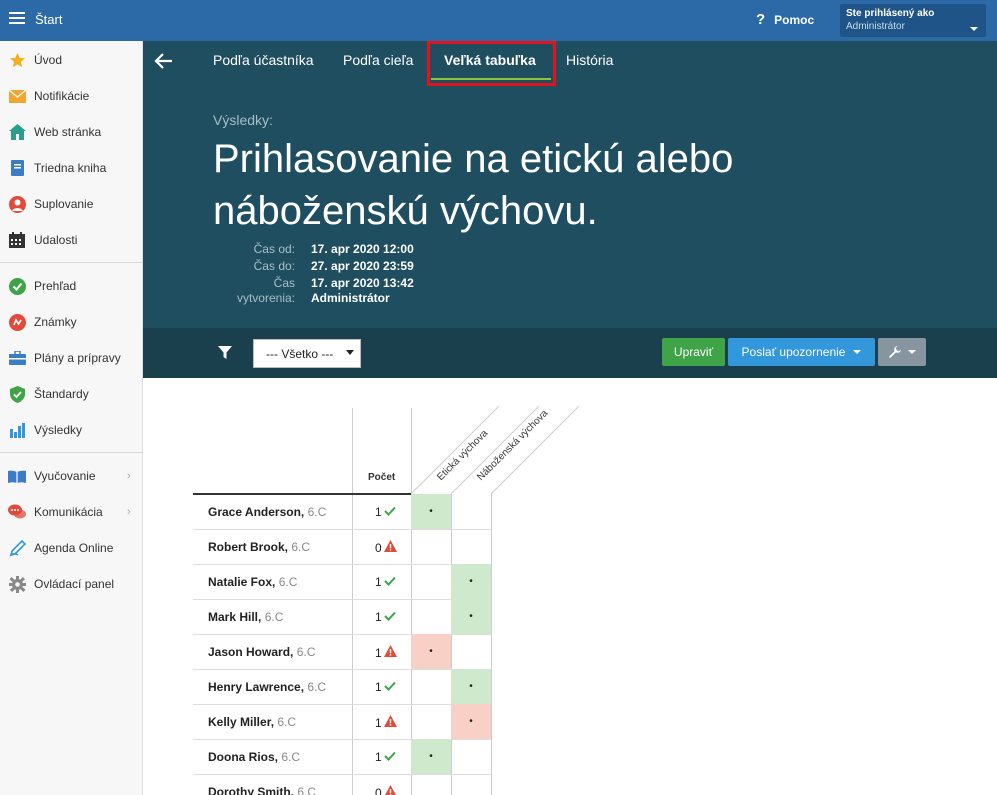 Image resolution: width=997 pixels, height=795 pixels. I want to click on sidebar-item-plany: Plány a prípravy, so click(71, 358).